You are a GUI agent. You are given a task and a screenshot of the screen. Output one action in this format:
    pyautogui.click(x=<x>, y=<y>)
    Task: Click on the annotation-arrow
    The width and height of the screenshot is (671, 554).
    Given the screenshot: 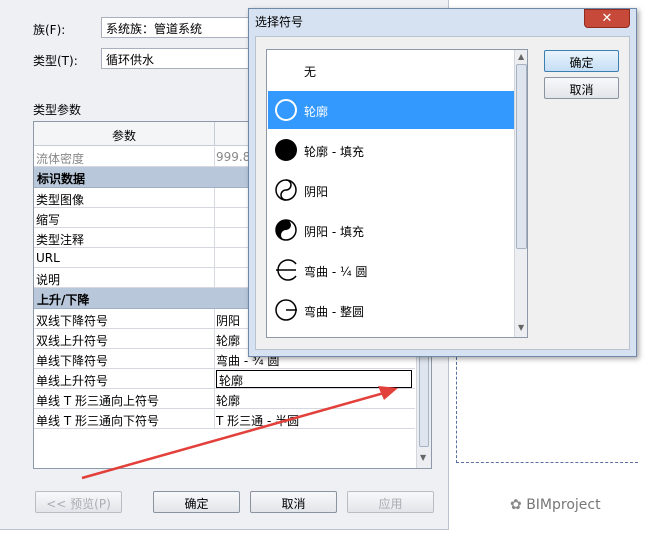 What is the action you would take?
    pyautogui.click(x=239, y=433)
    